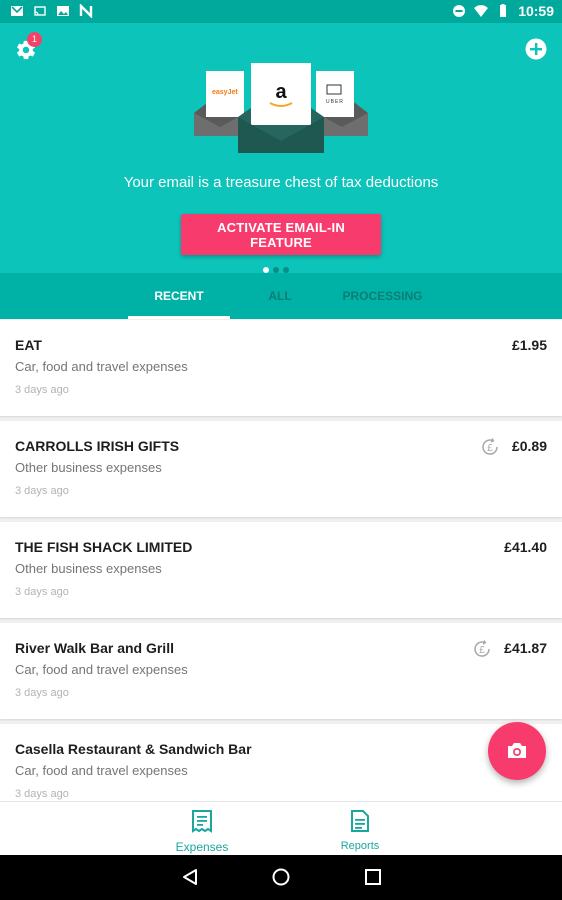 This screenshot has height=900, width=562. What do you see at coordinates (179, 317) in the screenshot?
I see `active-tab-indicator` at bounding box center [179, 317].